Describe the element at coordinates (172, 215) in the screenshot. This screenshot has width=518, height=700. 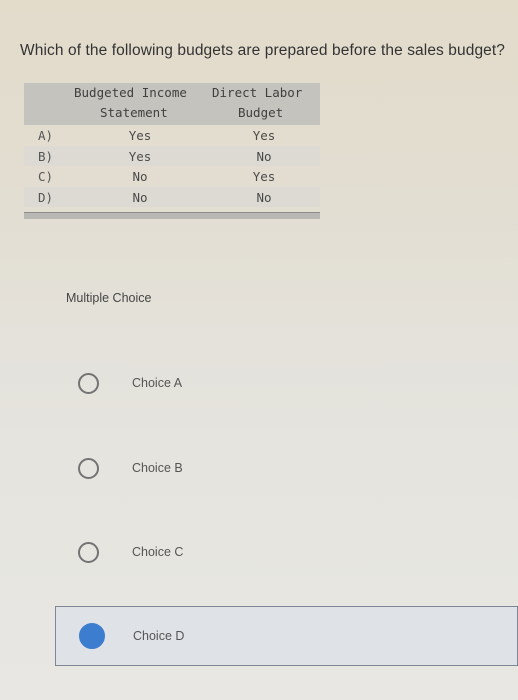
I see `table-bottom-divider` at that location.